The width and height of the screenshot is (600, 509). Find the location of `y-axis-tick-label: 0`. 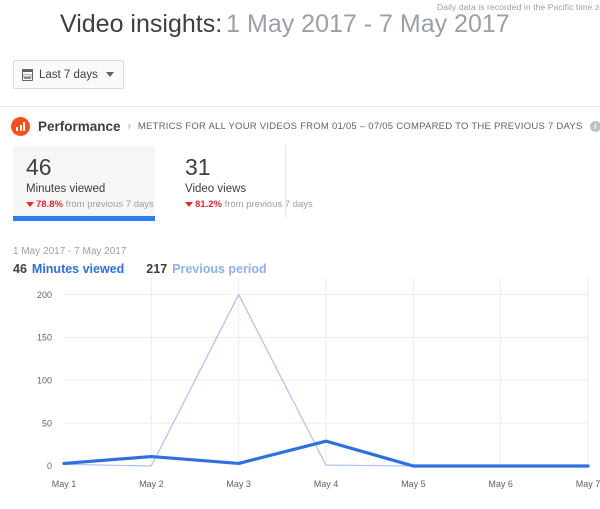

y-axis-tick-label: 0 is located at coordinates (49, 466).